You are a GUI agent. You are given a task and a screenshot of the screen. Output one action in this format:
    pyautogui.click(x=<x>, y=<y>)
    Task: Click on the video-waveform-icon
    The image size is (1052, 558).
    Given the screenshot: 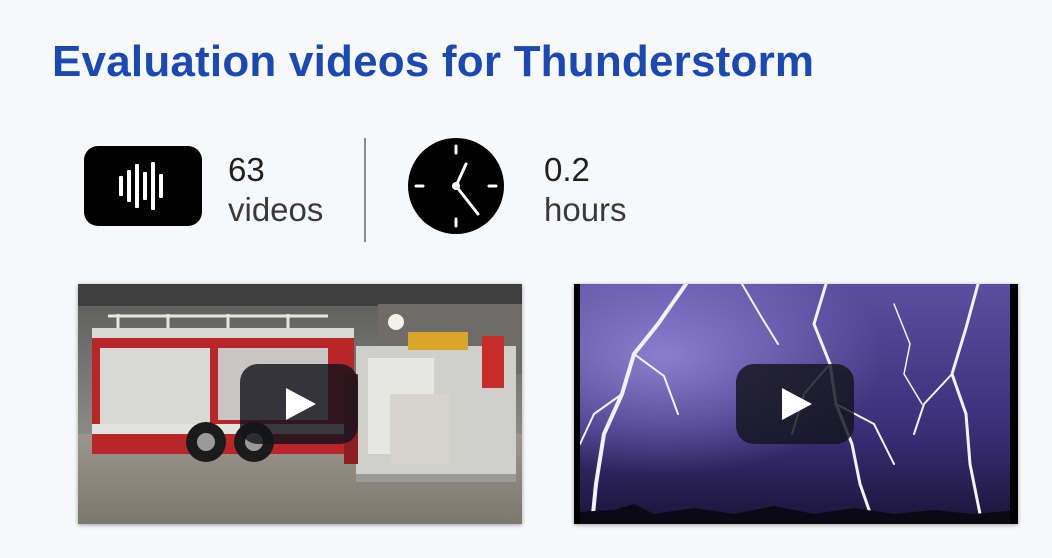 What is the action you would take?
    pyautogui.click(x=143, y=188)
    